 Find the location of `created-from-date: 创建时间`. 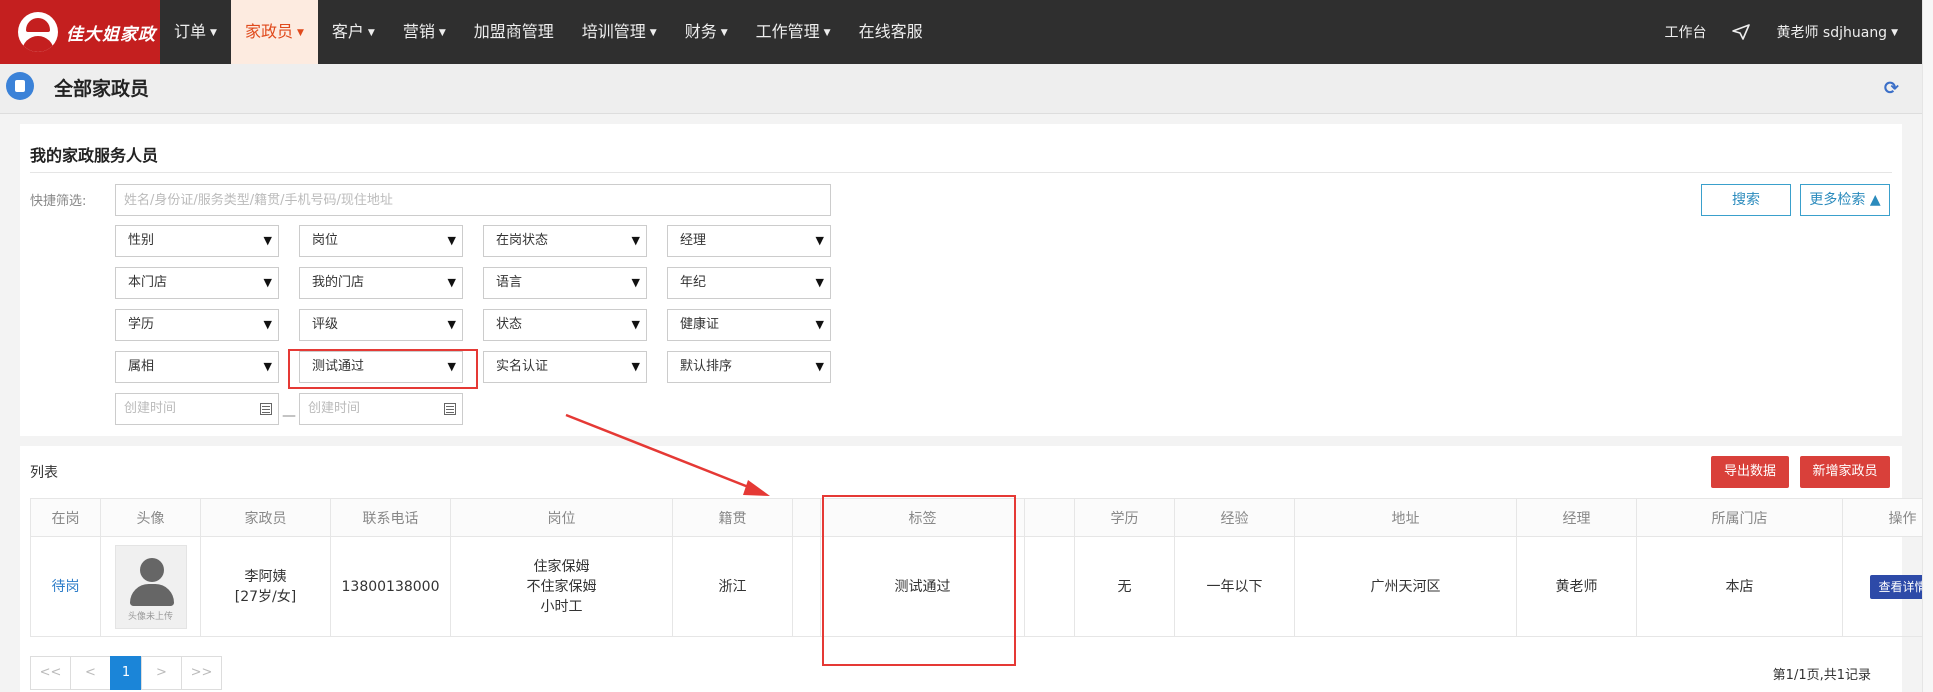

created-from-date: 创建时间 is located at coordinates (197, 409).